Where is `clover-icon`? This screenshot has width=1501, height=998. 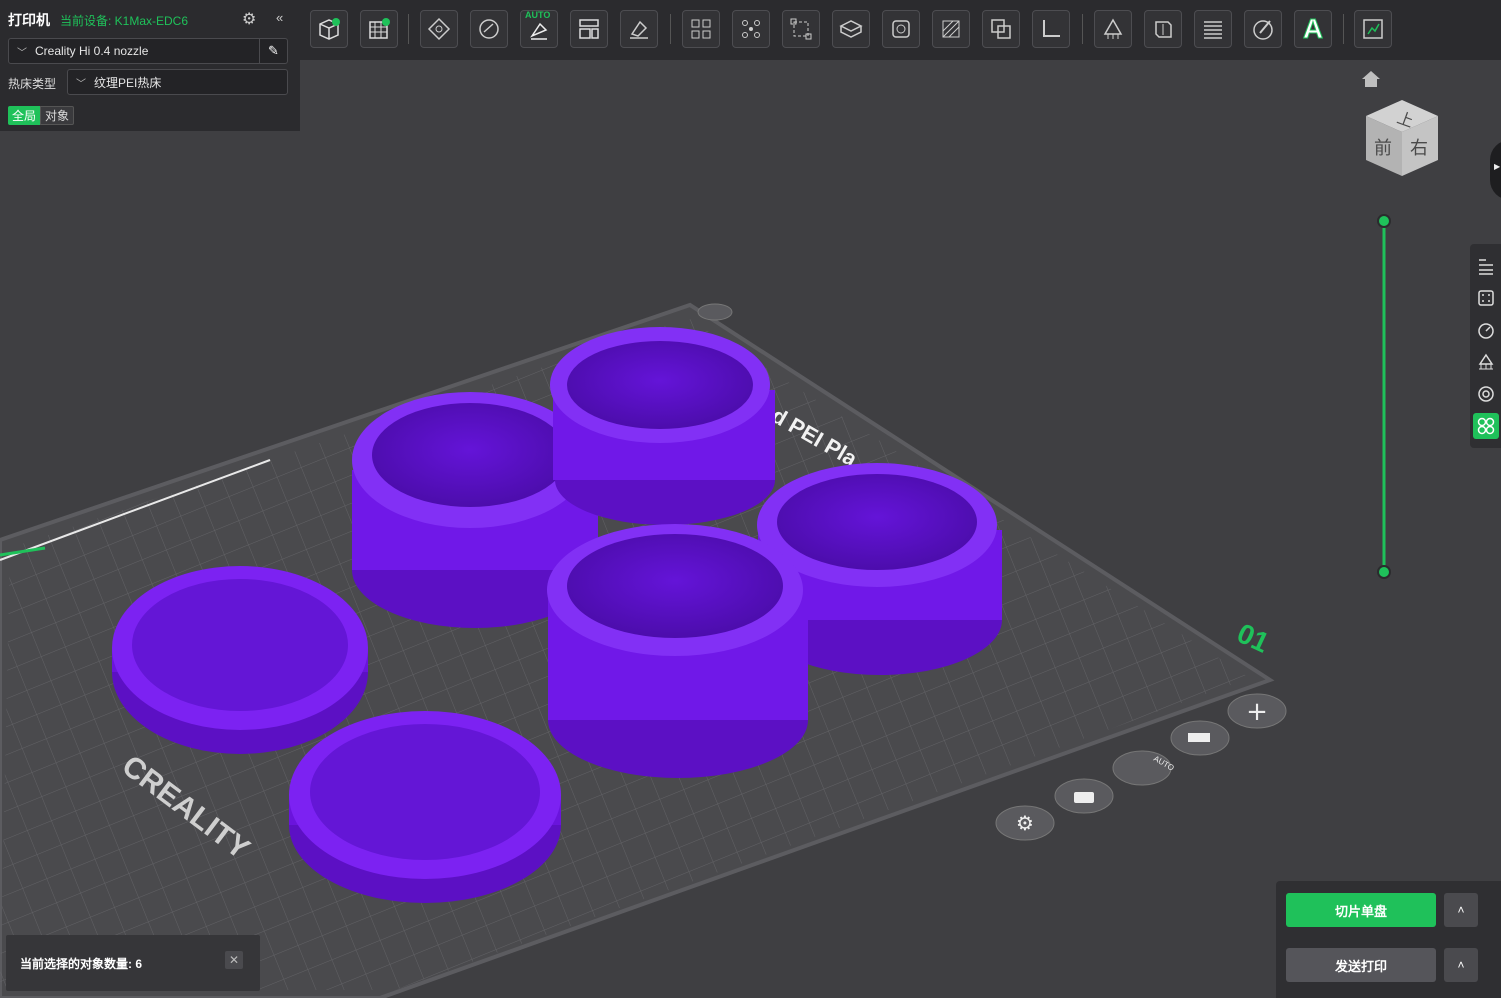 clover-icon is located at coordinates (1486, 426).